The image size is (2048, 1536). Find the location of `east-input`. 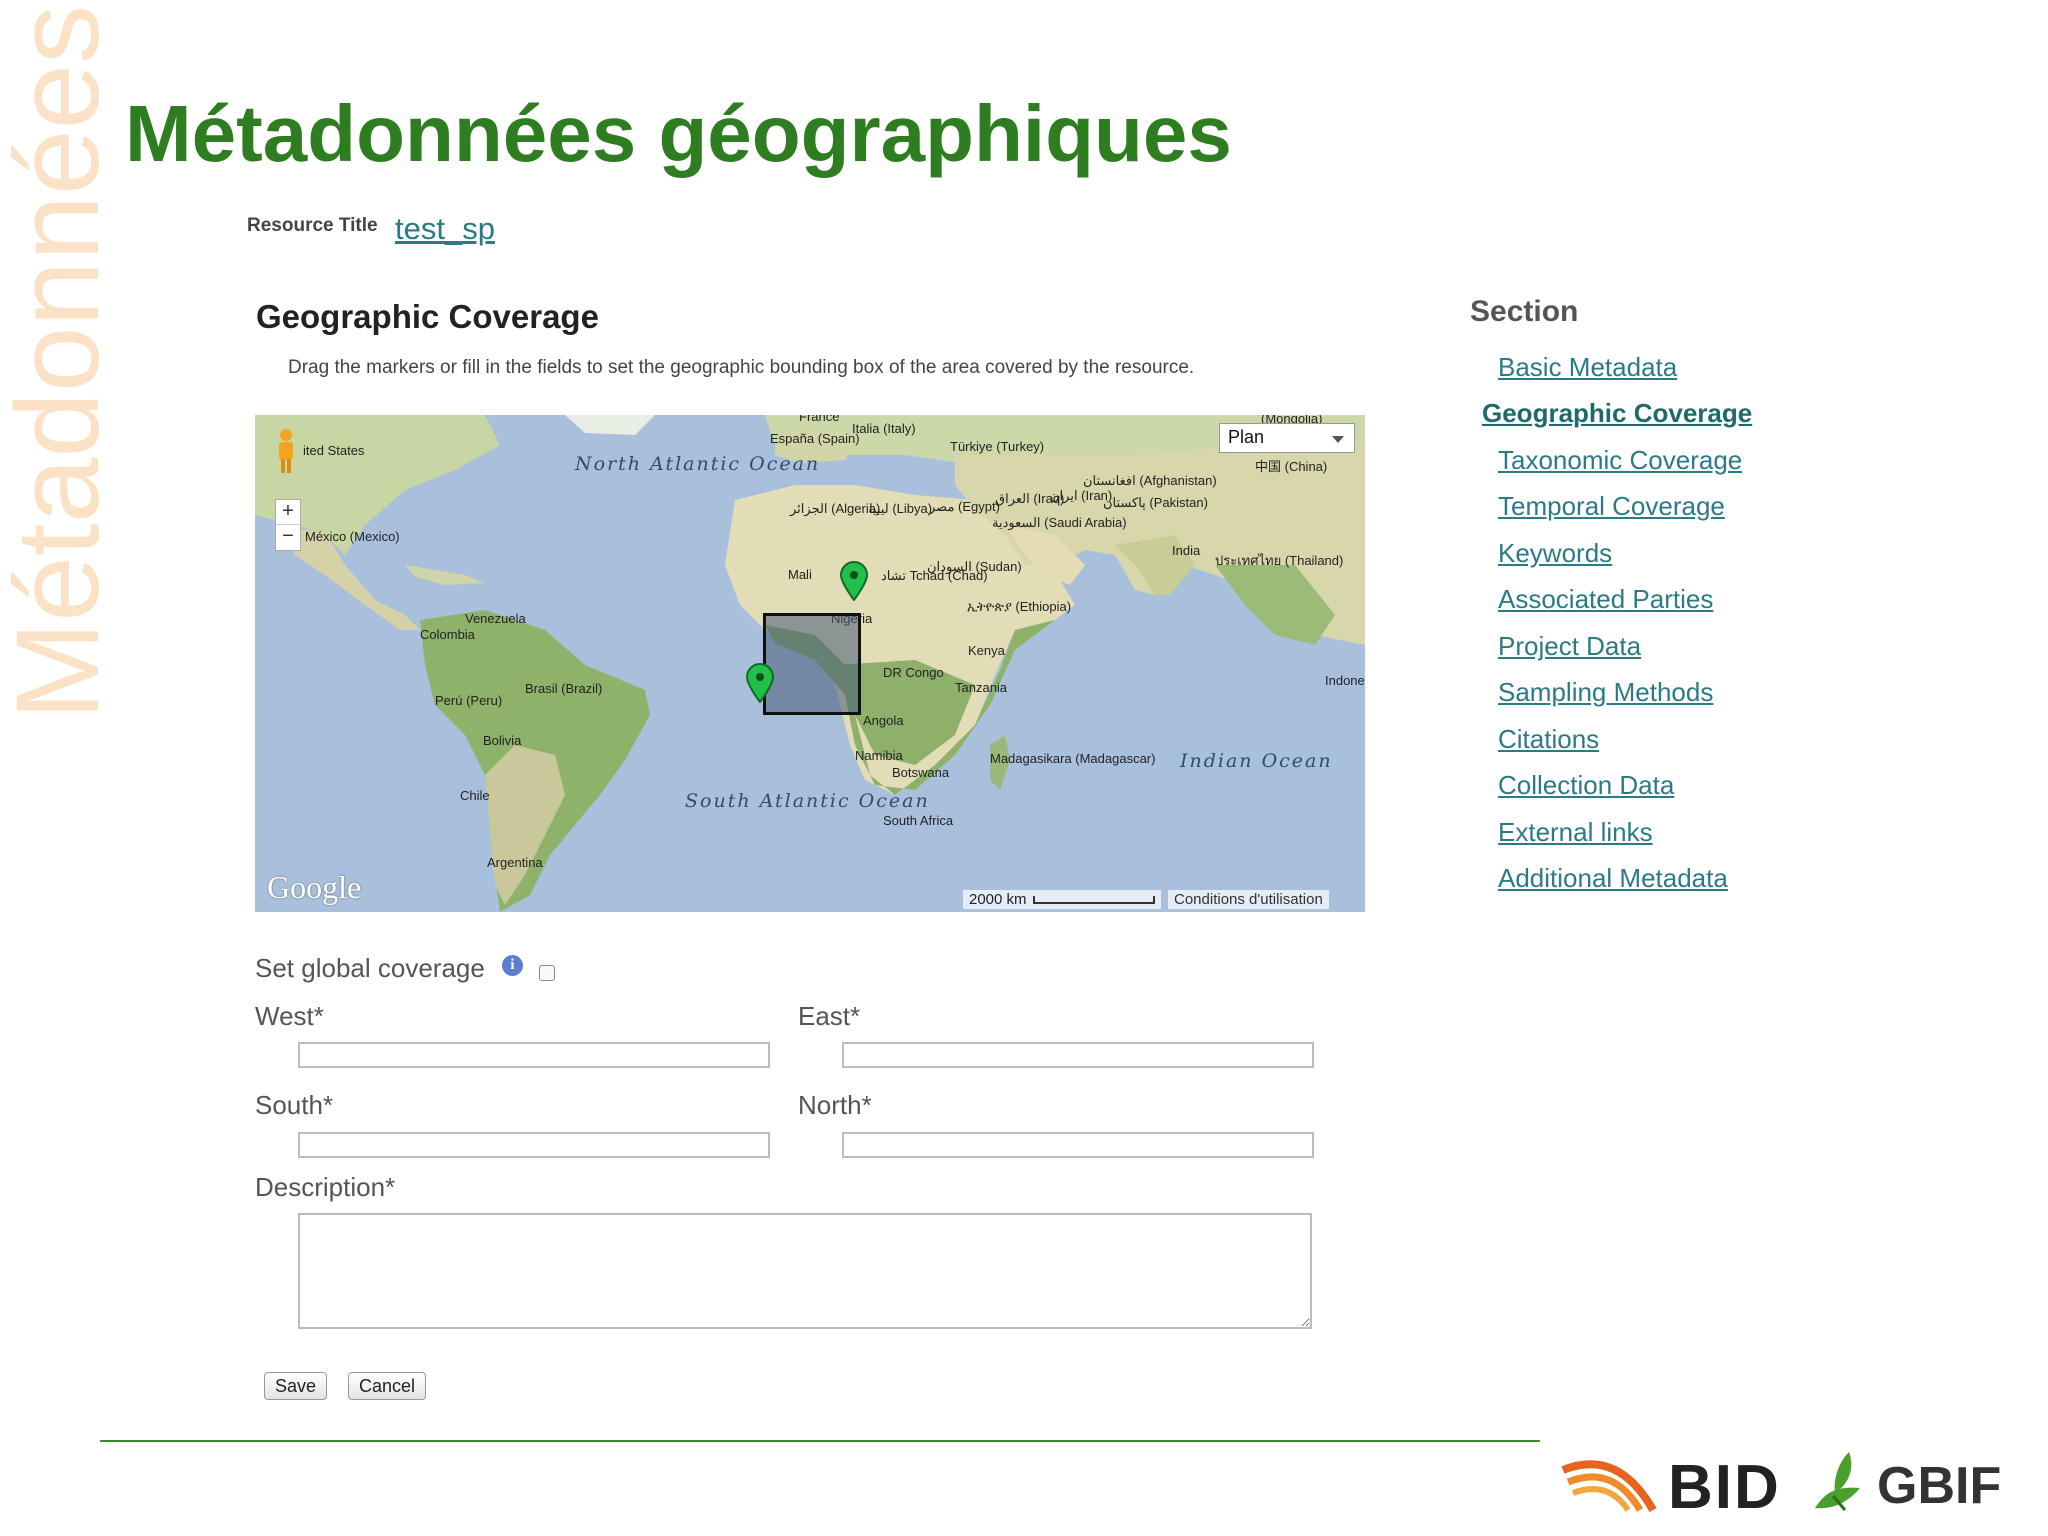

east-input is located at coordinates (1078, 1055).